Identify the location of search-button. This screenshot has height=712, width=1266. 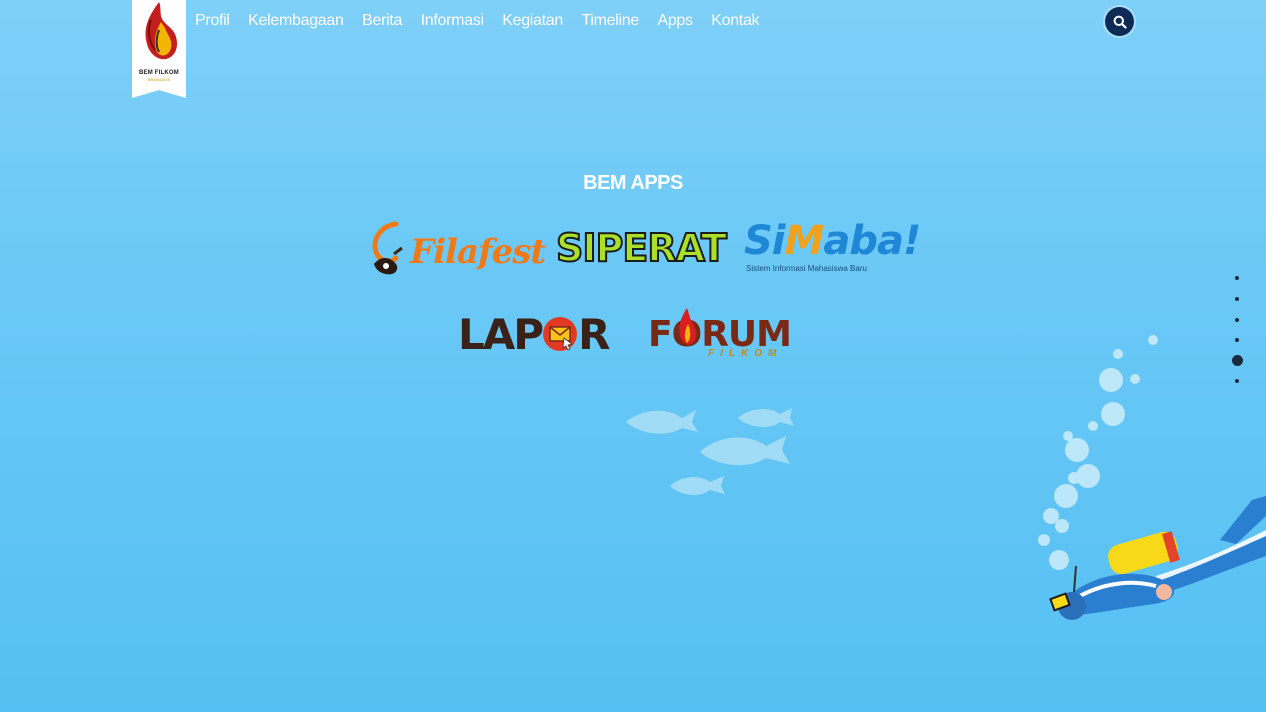
(1119, 21).